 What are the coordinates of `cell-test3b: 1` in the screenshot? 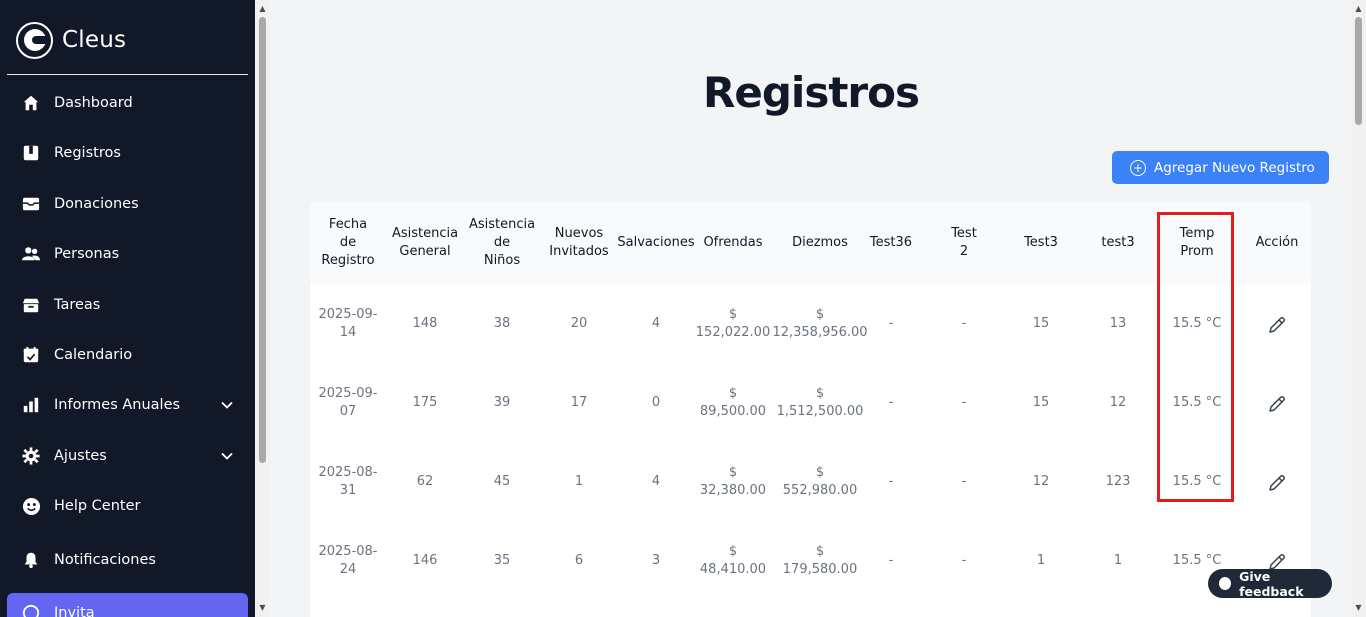 It's located at (1118, 560).